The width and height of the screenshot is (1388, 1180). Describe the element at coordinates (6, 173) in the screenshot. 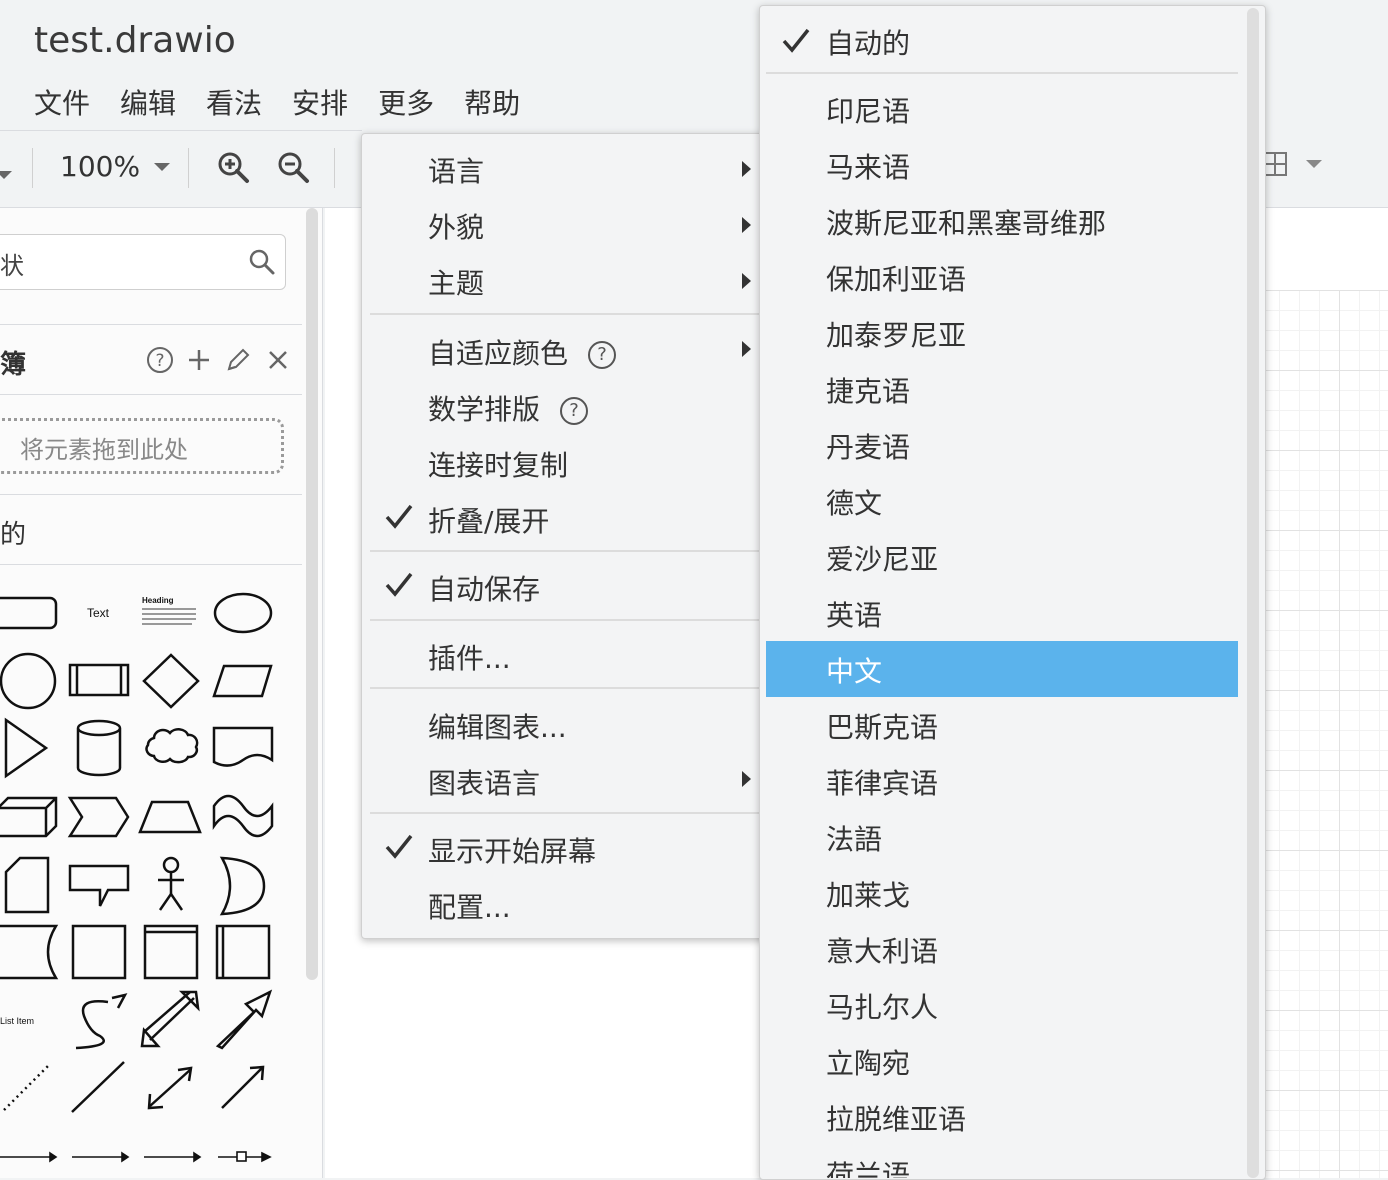

I see `page-view-dropdown-caret` at that location.